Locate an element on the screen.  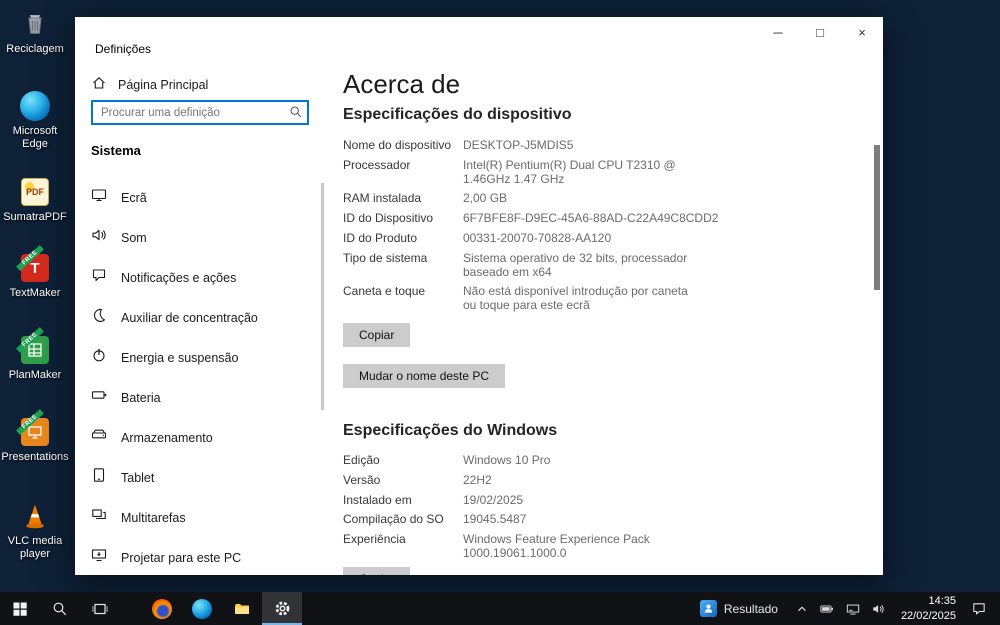
folder-icon is located at coordinates (242, 608).